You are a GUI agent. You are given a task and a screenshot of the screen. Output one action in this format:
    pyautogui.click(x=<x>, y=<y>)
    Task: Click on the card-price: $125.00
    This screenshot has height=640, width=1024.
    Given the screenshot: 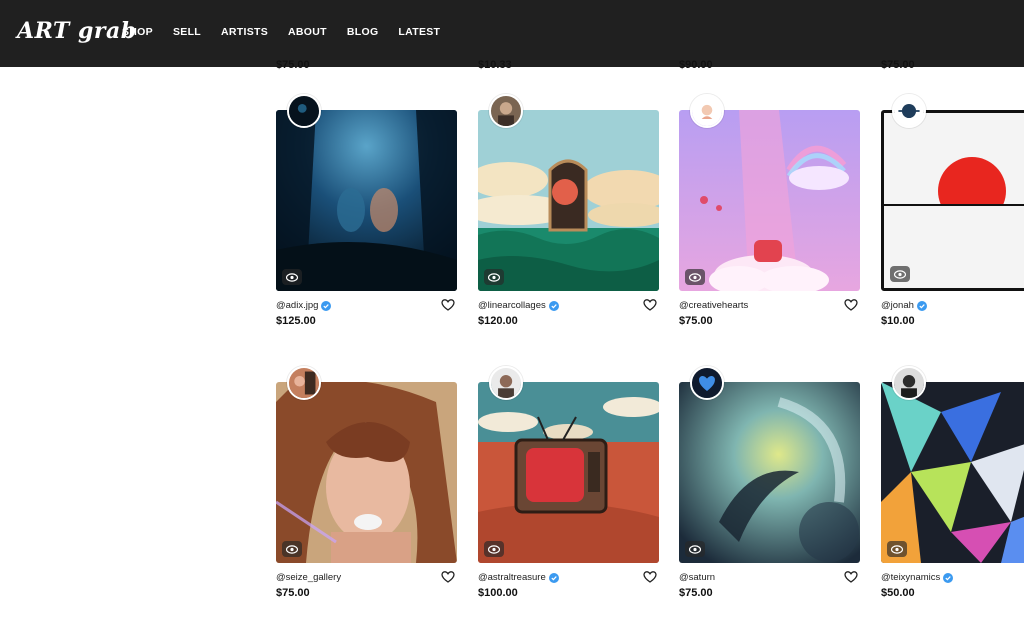 What is the action you would take?
    pyautogui.click(x=296, y=321)
    